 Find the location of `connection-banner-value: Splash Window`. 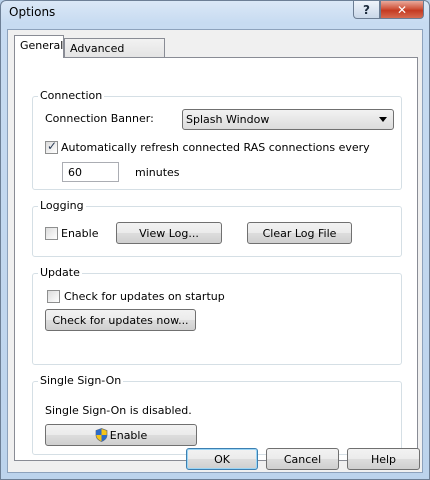

connection-banner-value: Splash Window is located at coordinates (228, 119).